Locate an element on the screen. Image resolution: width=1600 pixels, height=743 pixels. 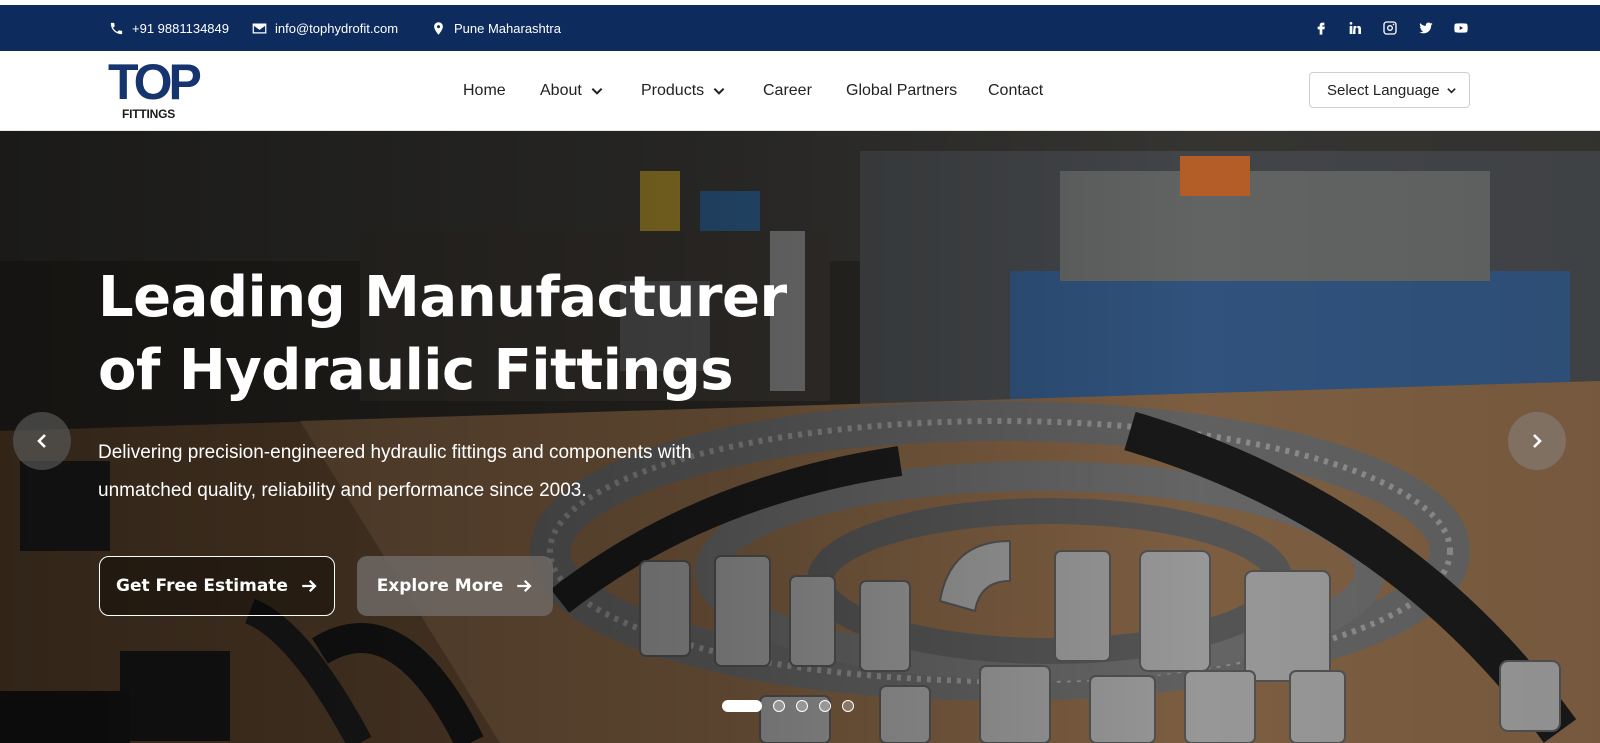
language-select-value: Select Language is located at coordinates (1383, 90).